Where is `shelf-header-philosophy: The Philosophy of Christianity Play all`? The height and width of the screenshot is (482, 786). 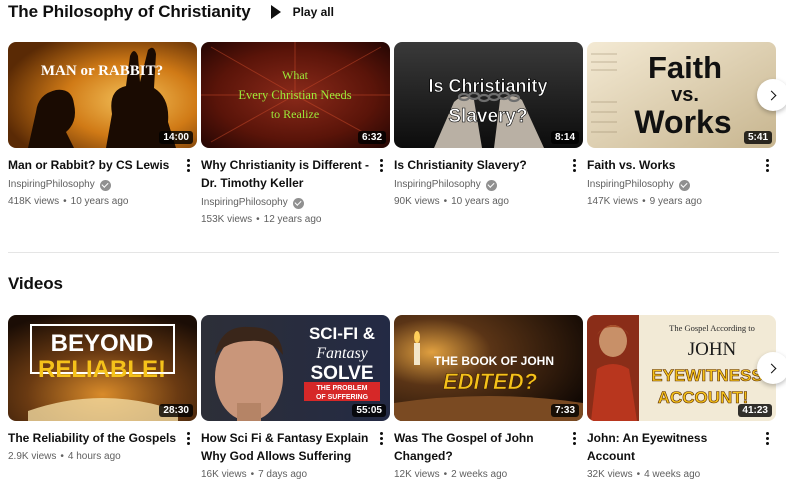 shelf-header-philosophy: The Philosophy of Christianity Play all is located at coordinates (171, 12).